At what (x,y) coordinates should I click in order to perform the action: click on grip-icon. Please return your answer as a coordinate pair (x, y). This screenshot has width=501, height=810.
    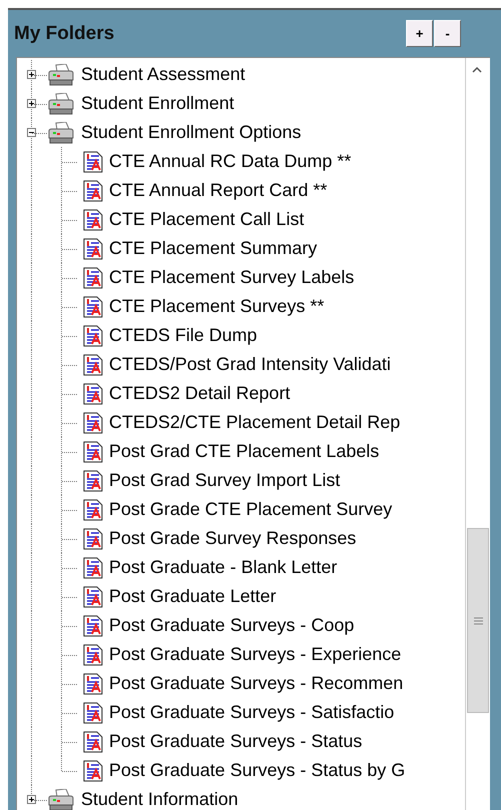
    Looking at the image, I should click on (478, 620).